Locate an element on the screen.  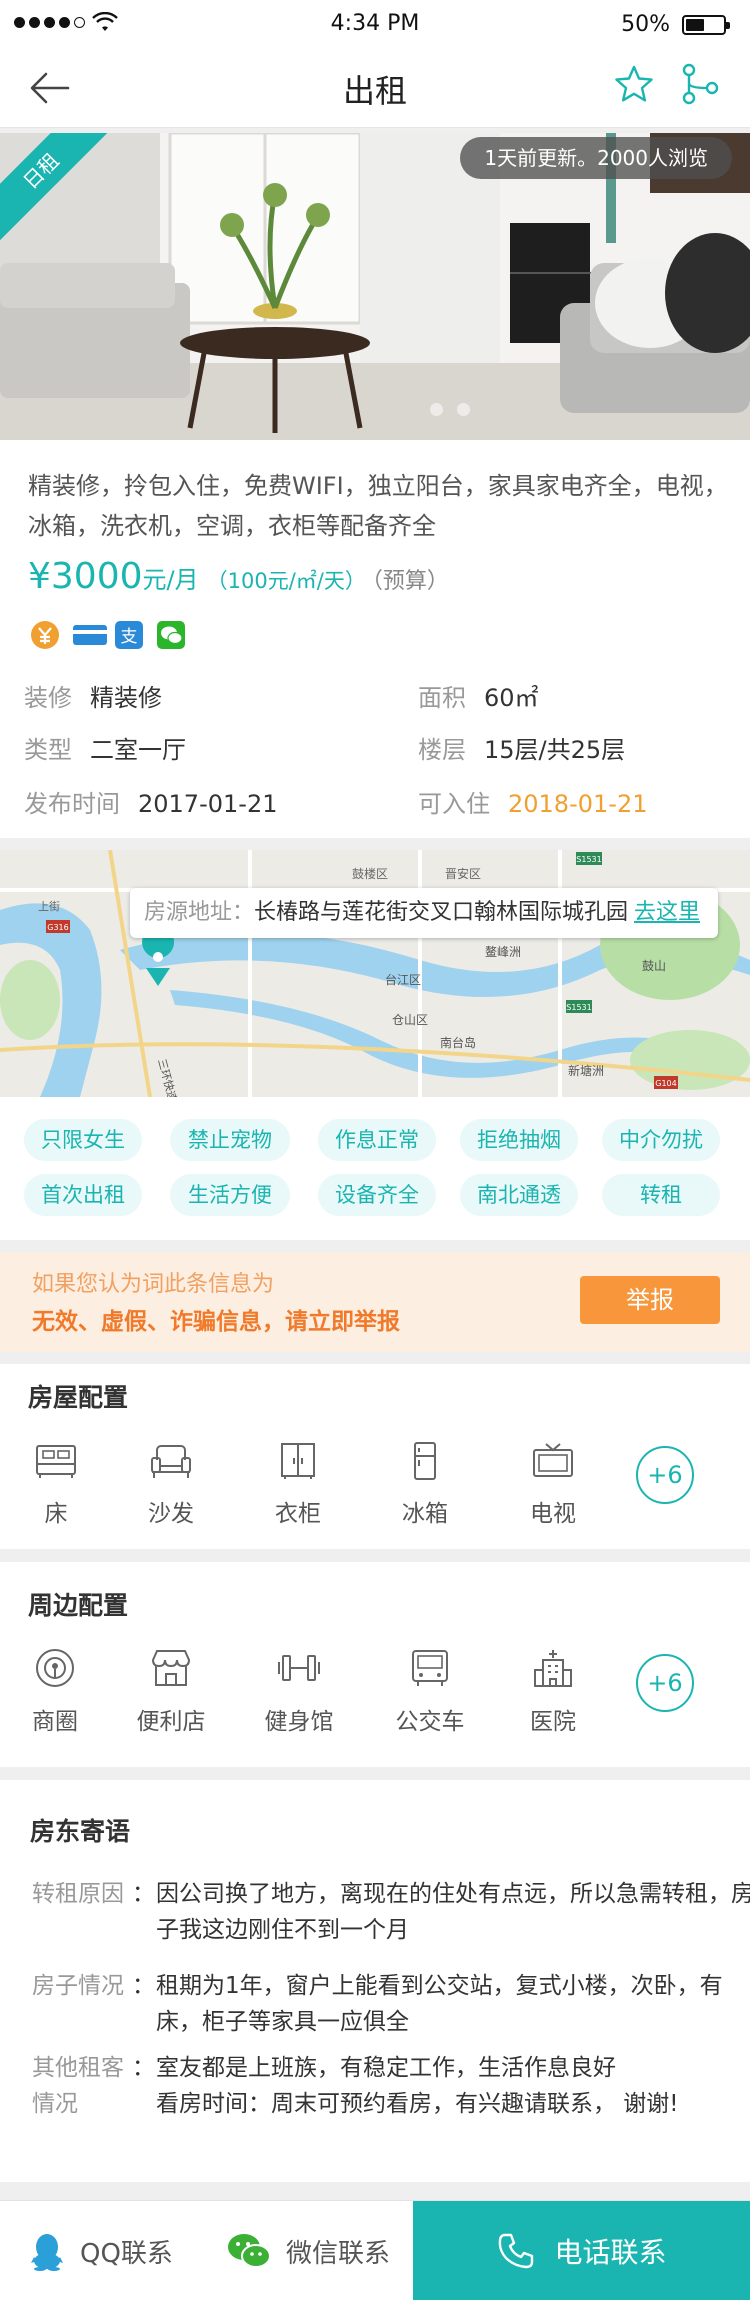
favorite-star-icon is located at coordinates (634, 84).